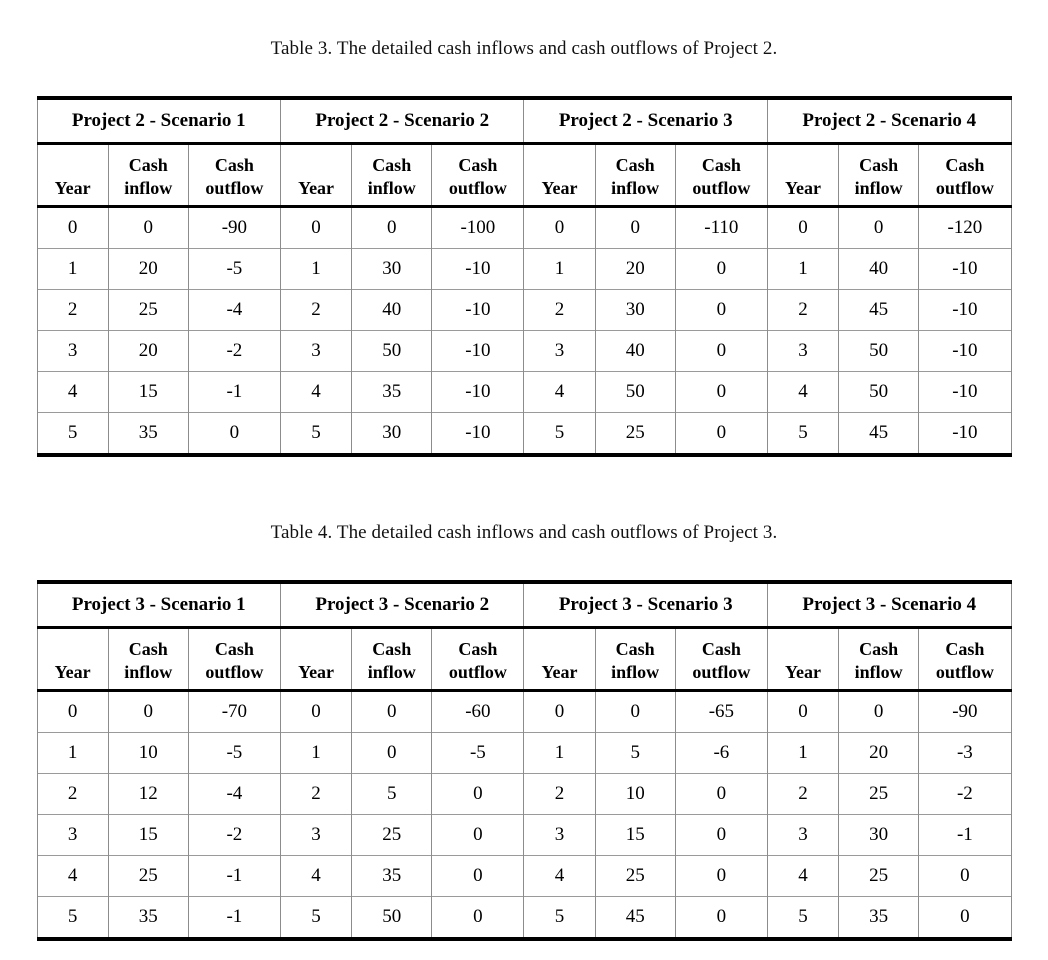 The width and height of the screenshot is (1048, 960). I want to click on cell-cash-outflow: -90, so click(234, 227).